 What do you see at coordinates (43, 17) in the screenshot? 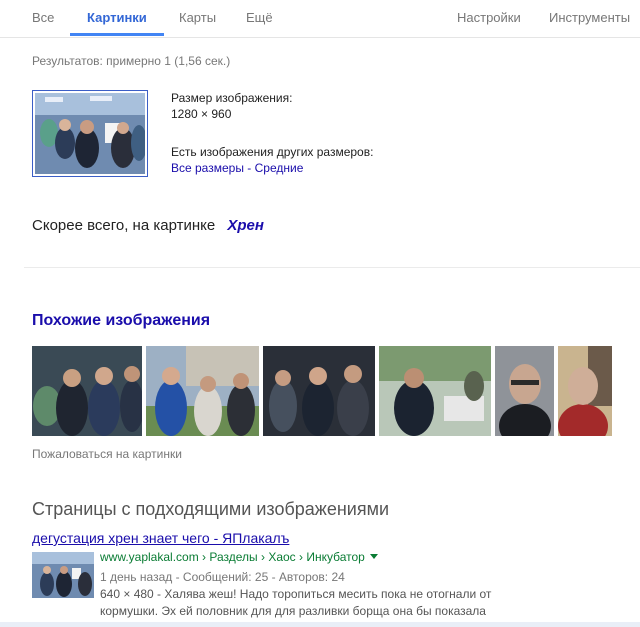
I see `tab-all: Все` at bounding box center [43, 17].